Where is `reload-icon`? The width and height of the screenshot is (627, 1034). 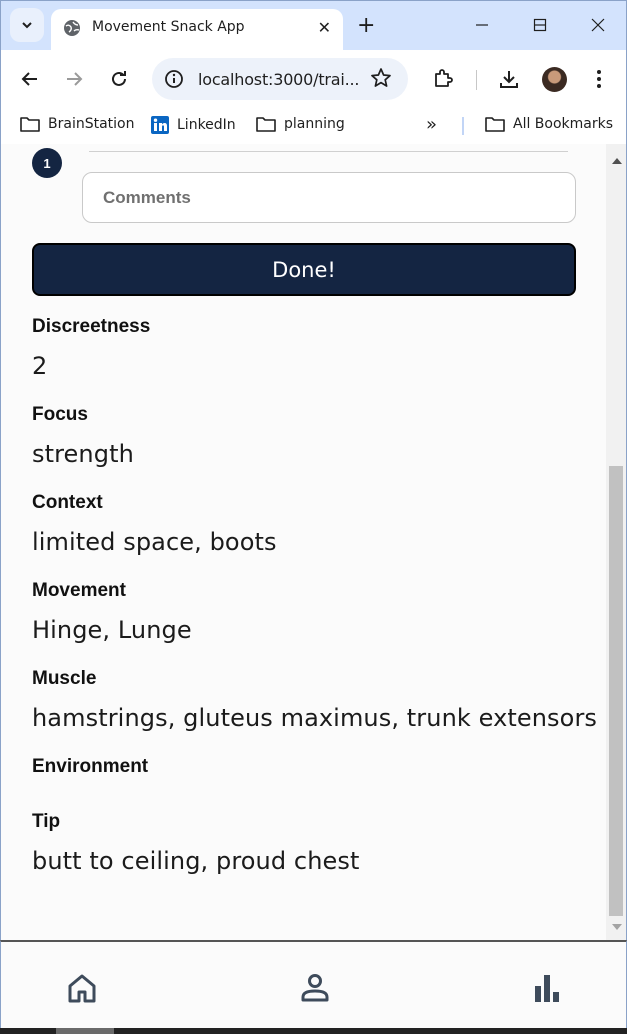
reload-icon is located at coordinates (119, 79).